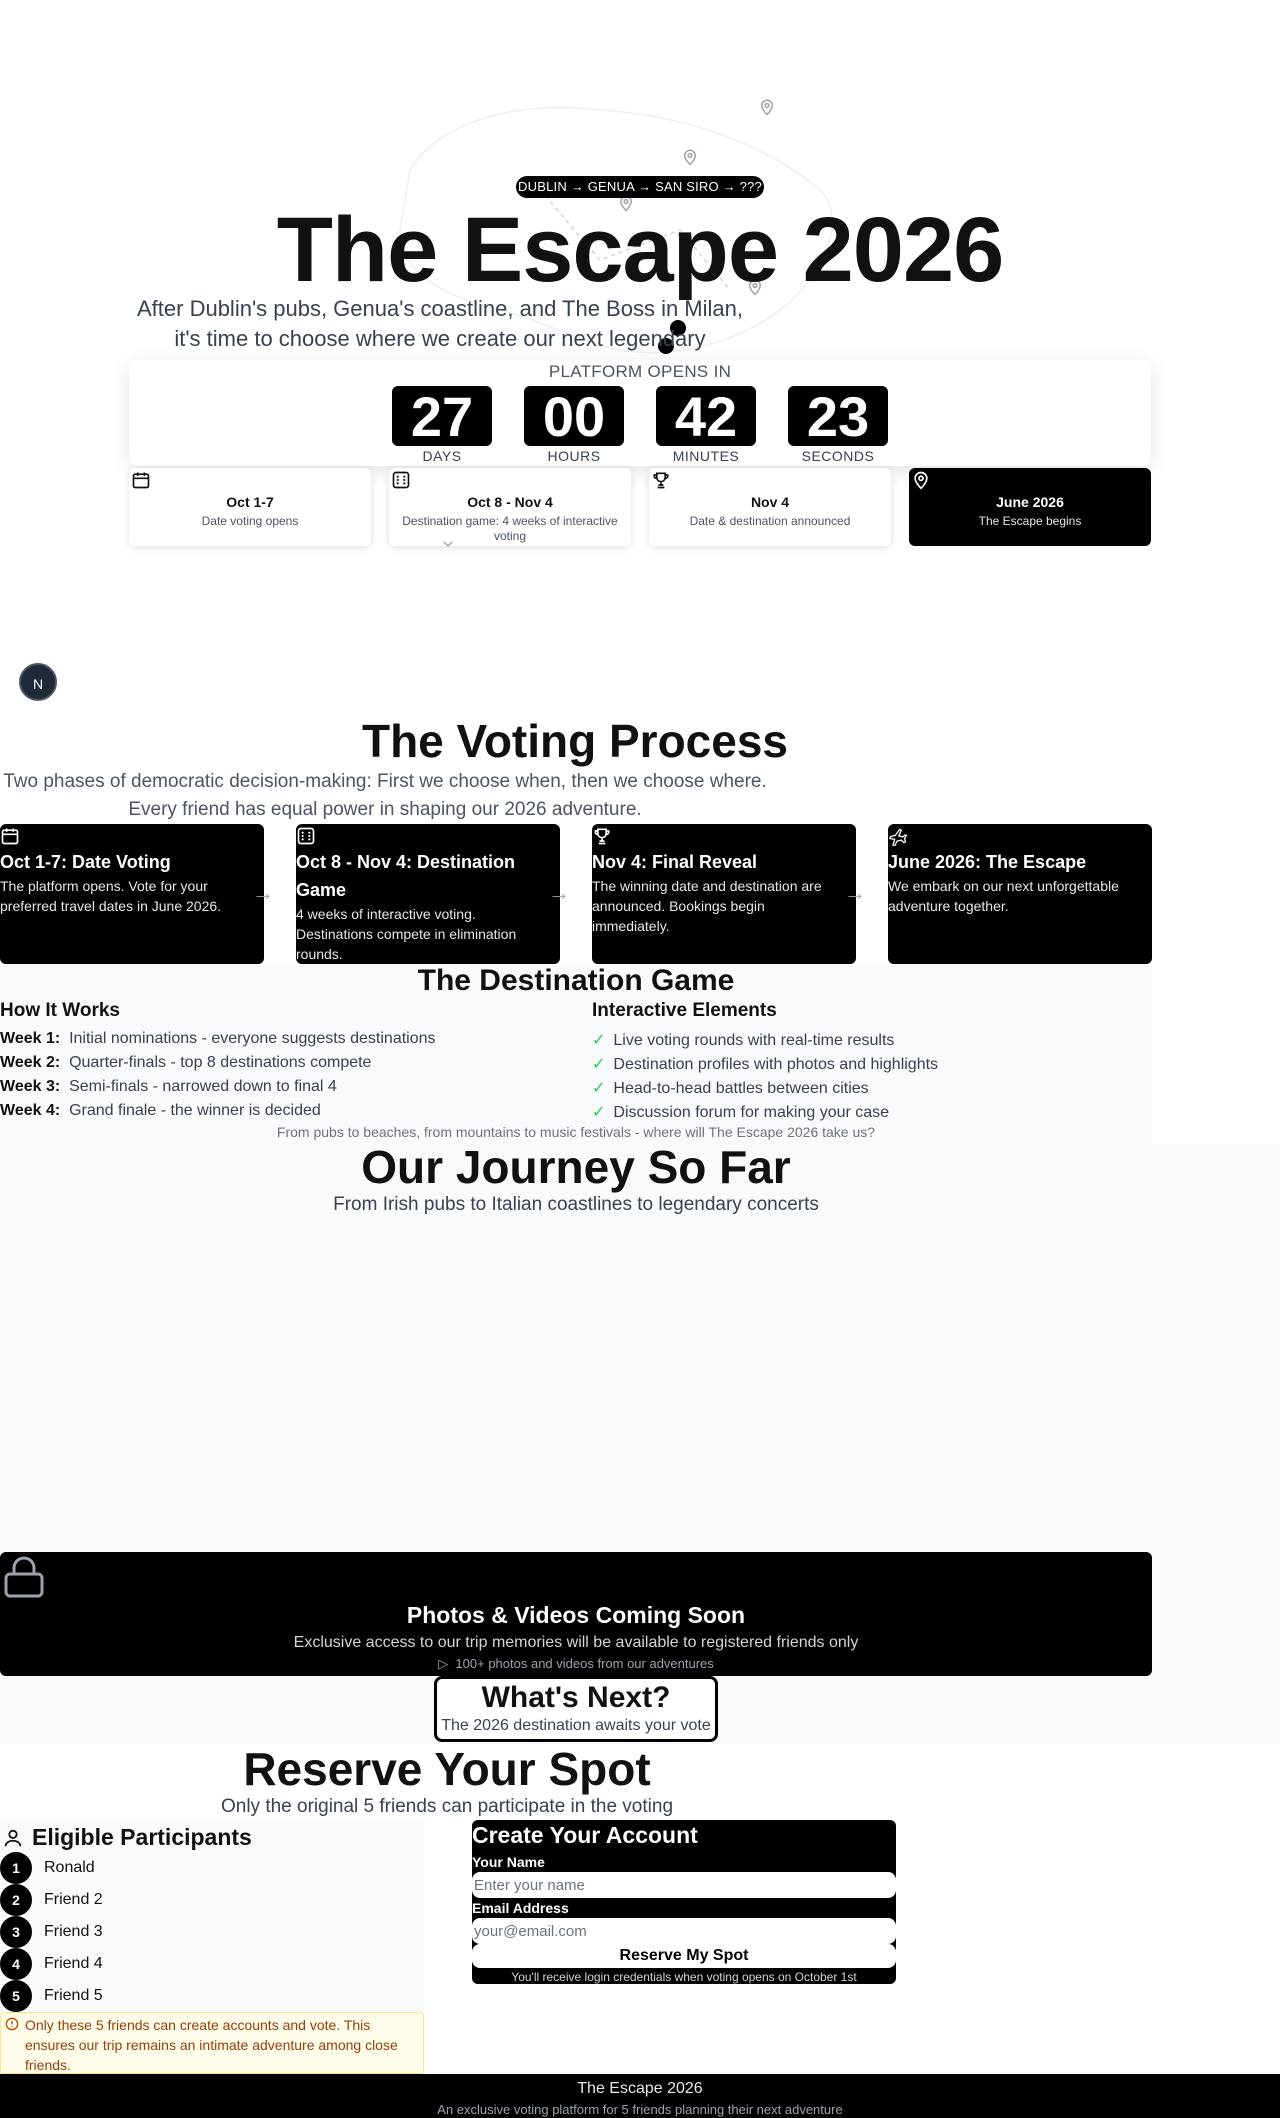 This screenshot has height=2118, width=1280. I want to click on participant-number: 1, so click(16, 1868).